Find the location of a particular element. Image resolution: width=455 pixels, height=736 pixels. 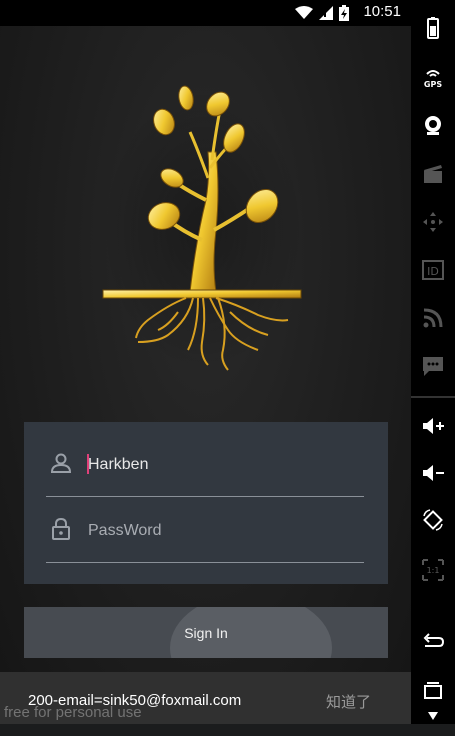

snackbar-action-button: 知道了 is located at coordinates (348, 701).